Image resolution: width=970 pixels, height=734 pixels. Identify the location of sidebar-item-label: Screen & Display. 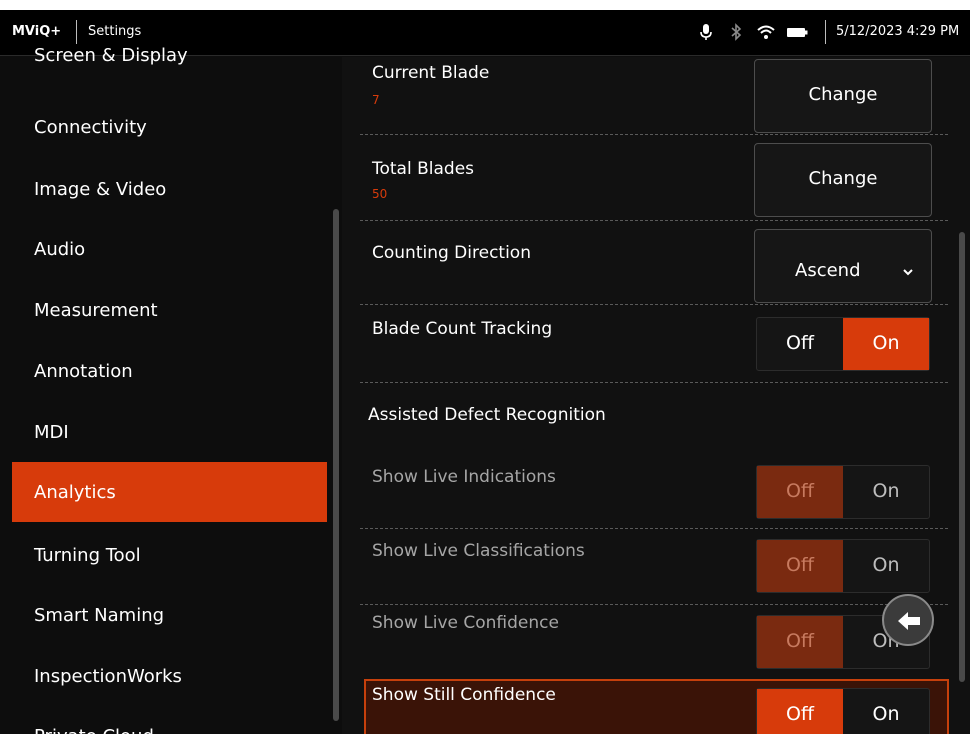
(111, 55).